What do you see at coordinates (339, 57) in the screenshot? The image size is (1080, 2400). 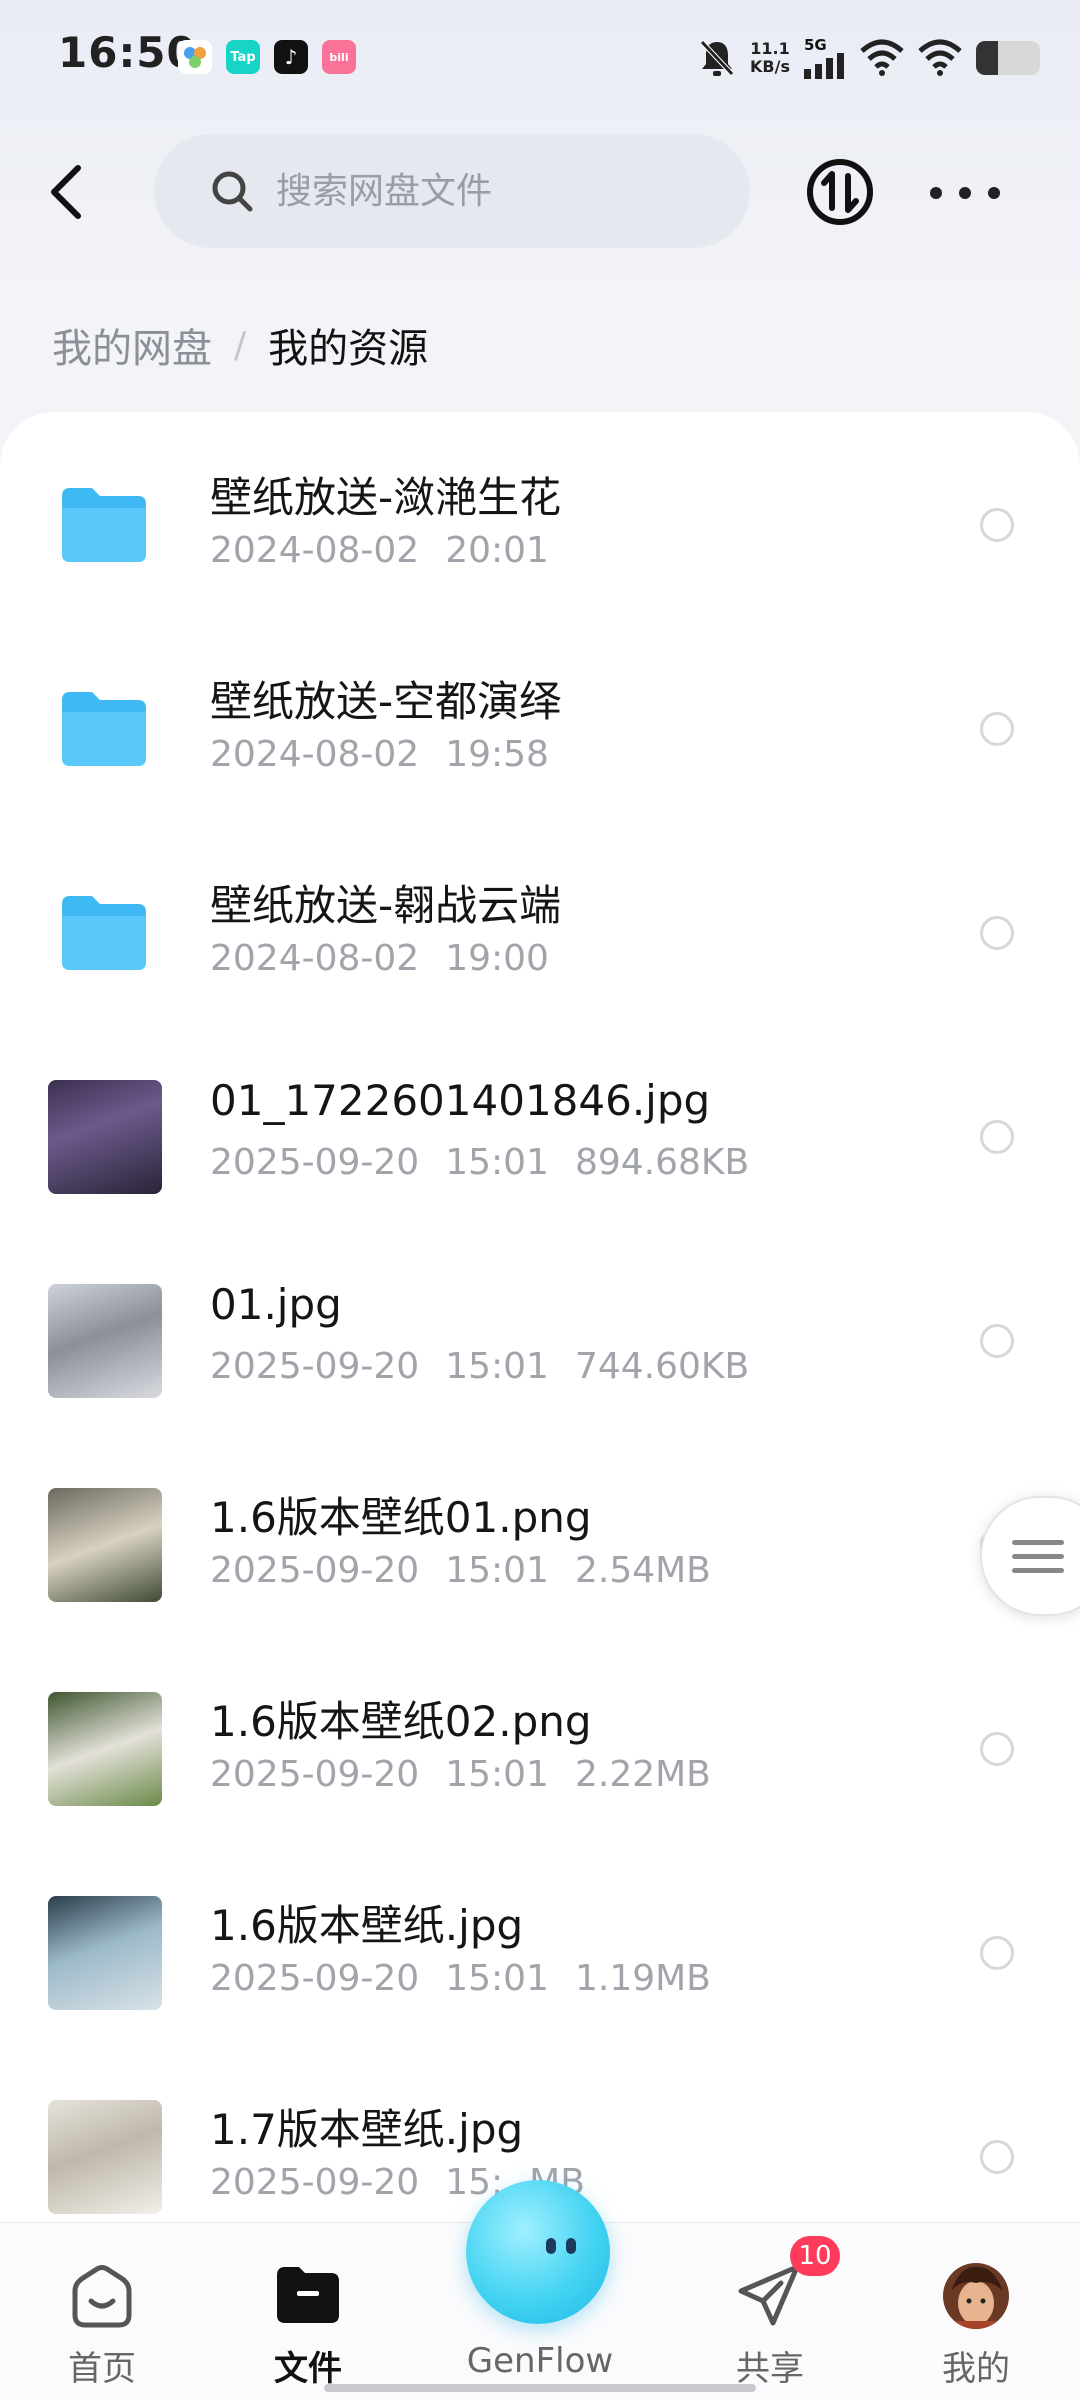 I see `bilibili-icon: bili` at bounding box center [339, 57].